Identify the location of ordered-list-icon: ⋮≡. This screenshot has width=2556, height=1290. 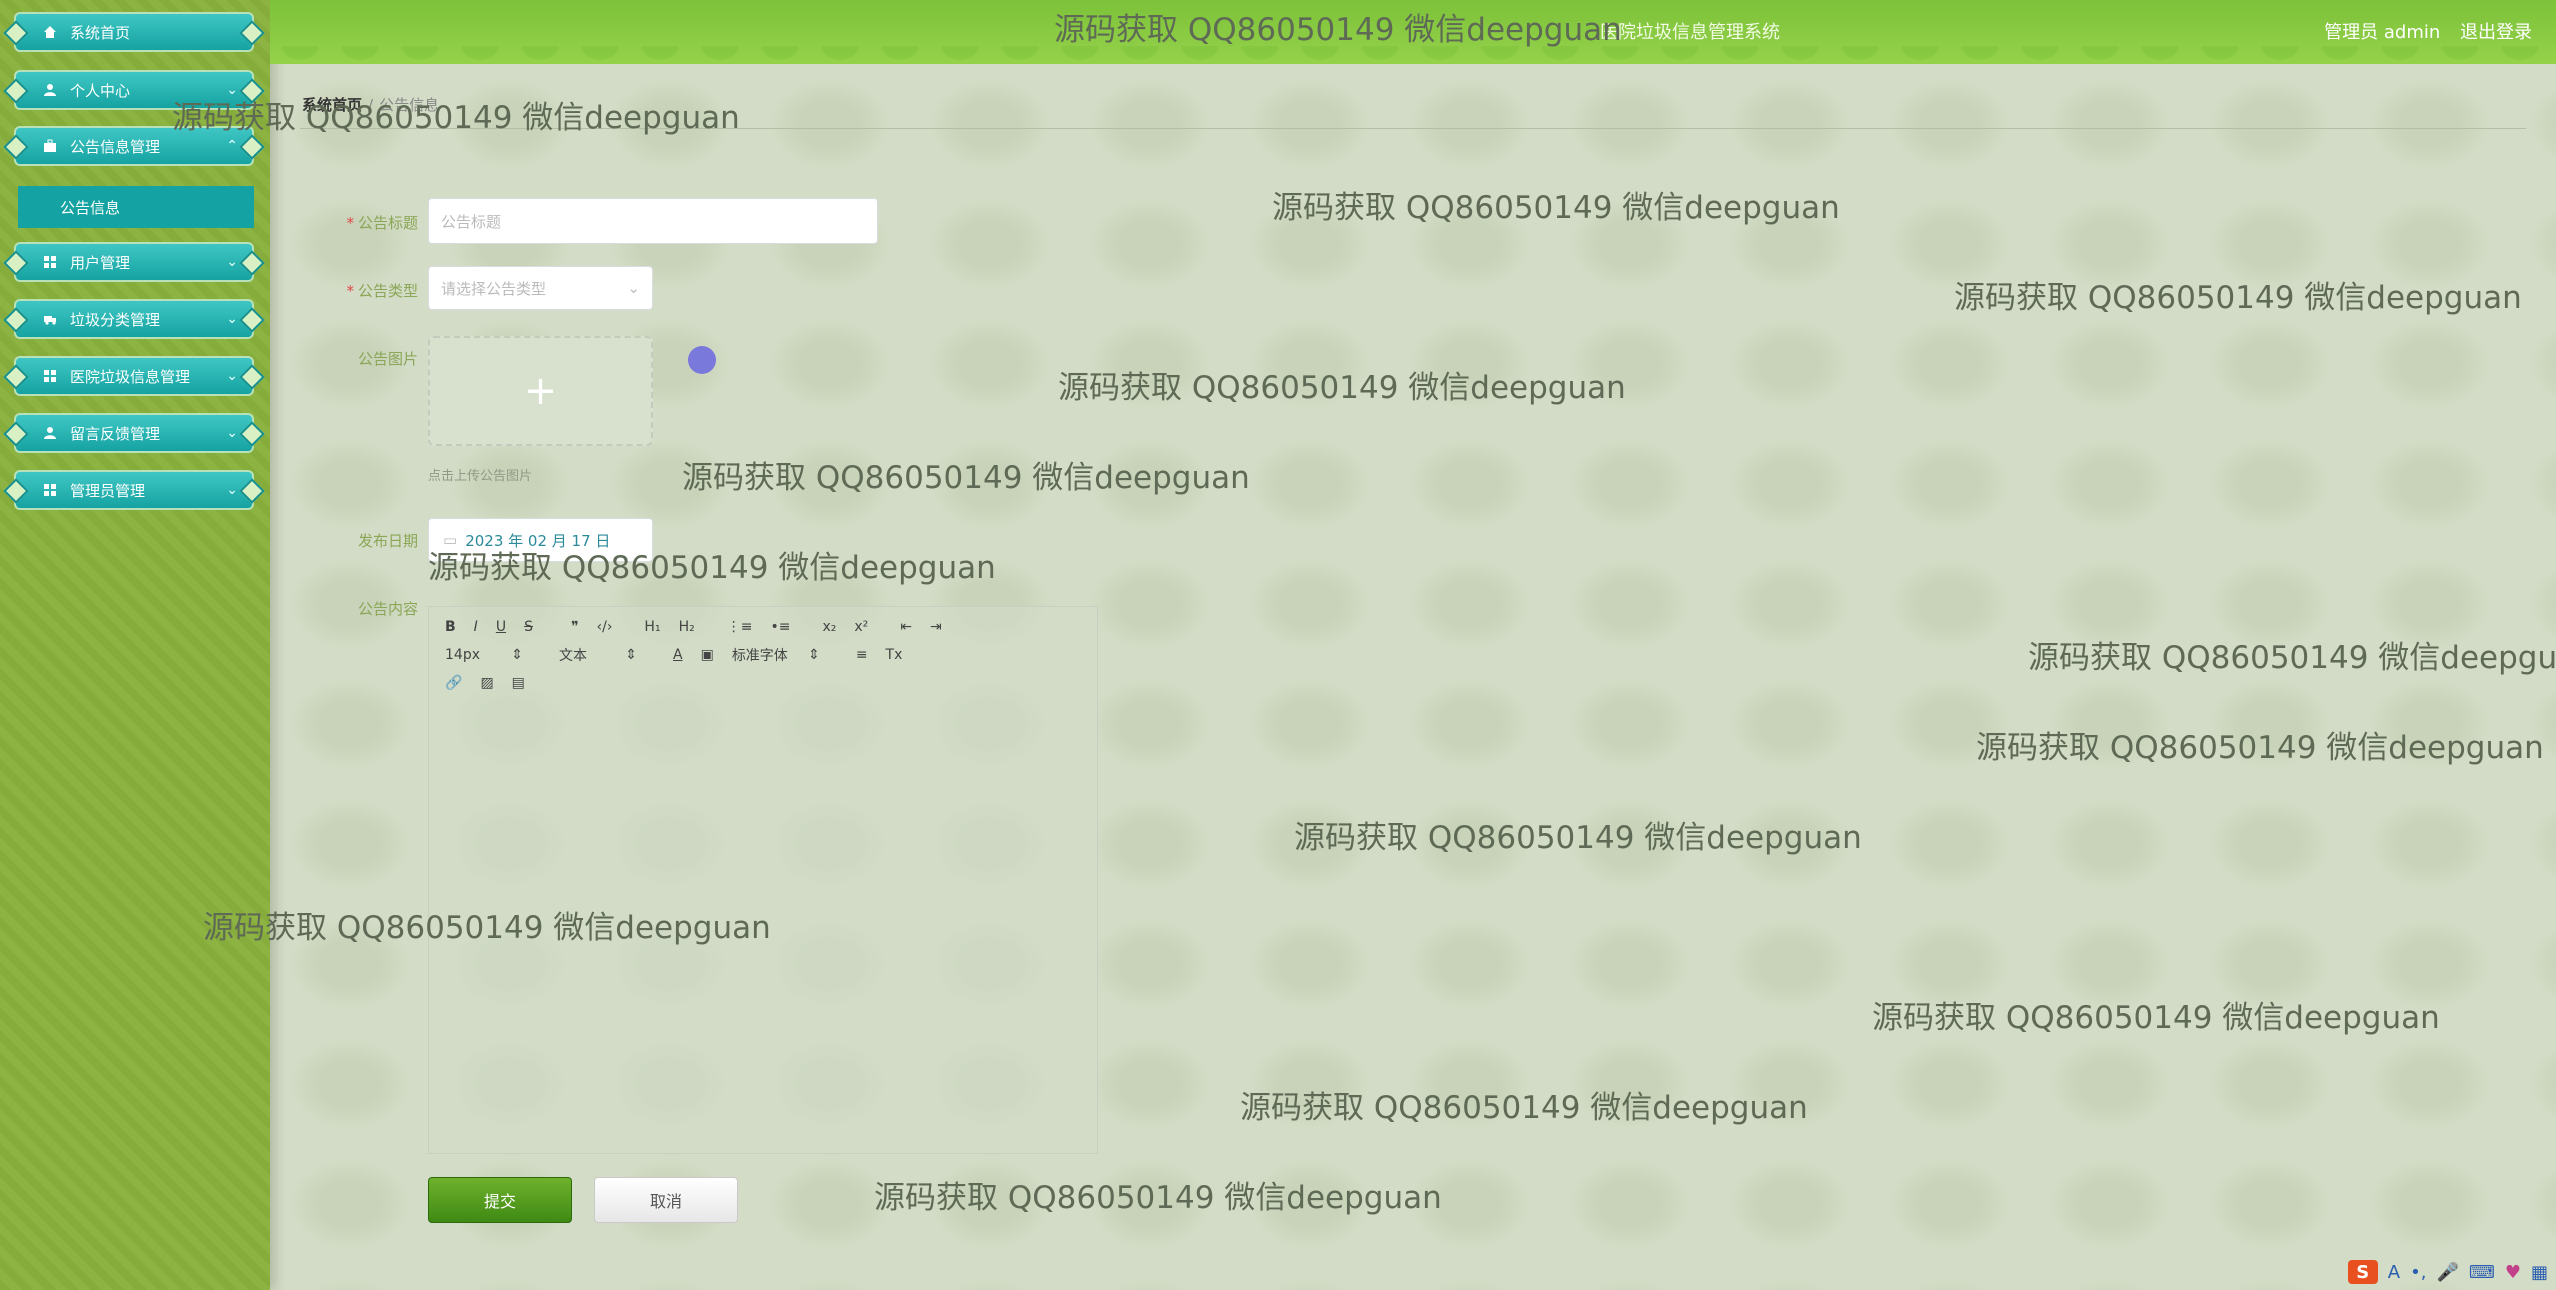
(740, 627).